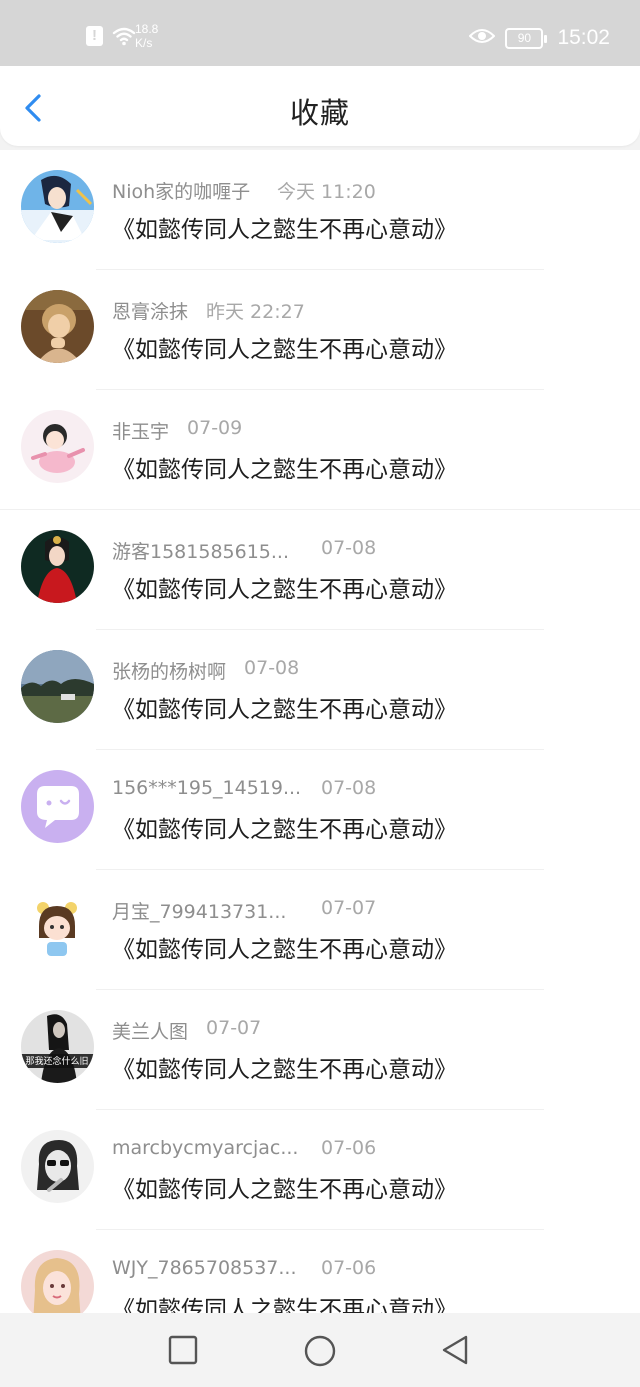  I want to click on item-meta: 非玉宇 07-09, so click(177, 430).